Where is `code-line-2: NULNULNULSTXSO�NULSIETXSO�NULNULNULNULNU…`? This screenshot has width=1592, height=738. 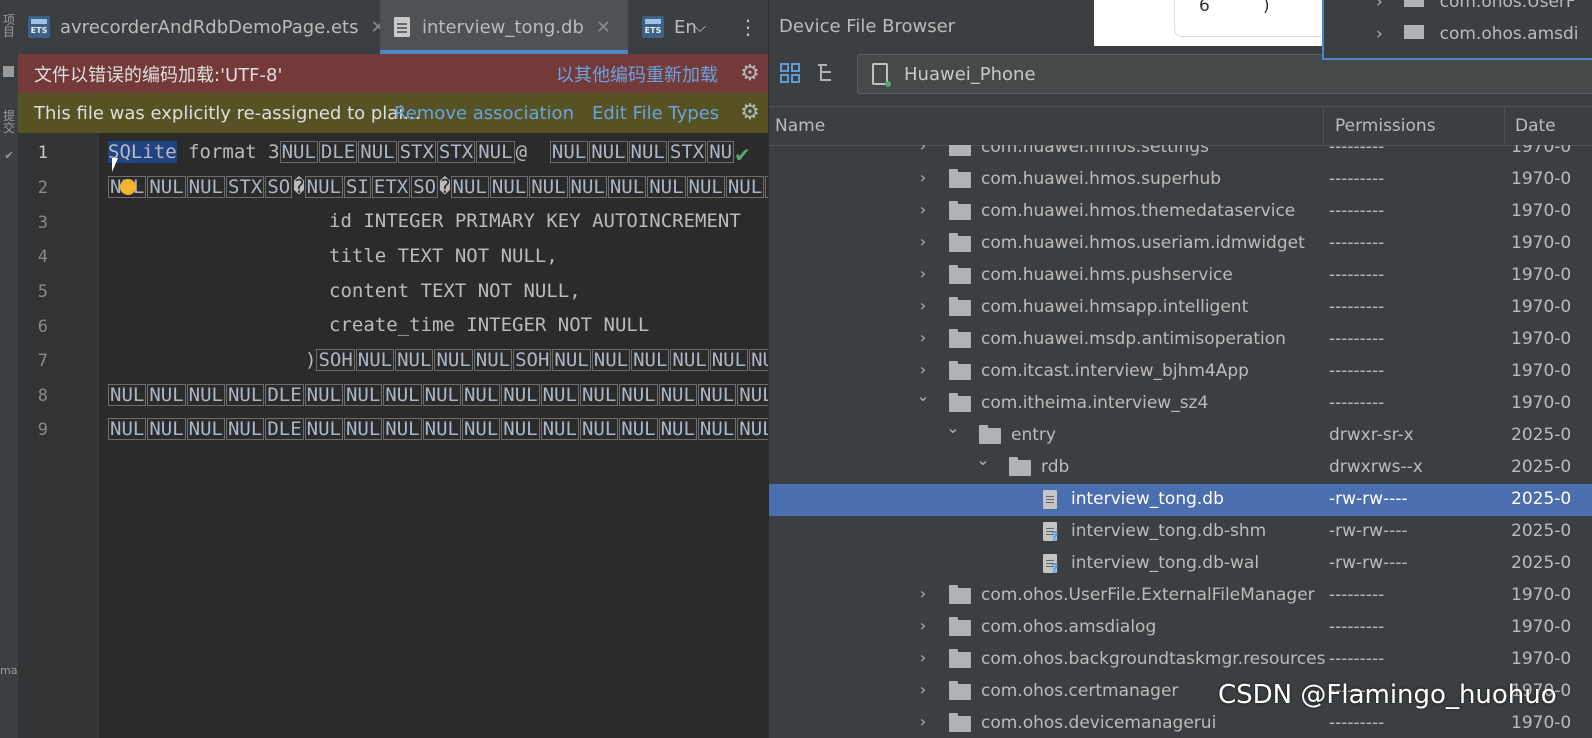
code-line-2: NULNULNULSTXSO�NULSIETXSO�NULNULNULNULNU… is located at coordinates (444, 187).